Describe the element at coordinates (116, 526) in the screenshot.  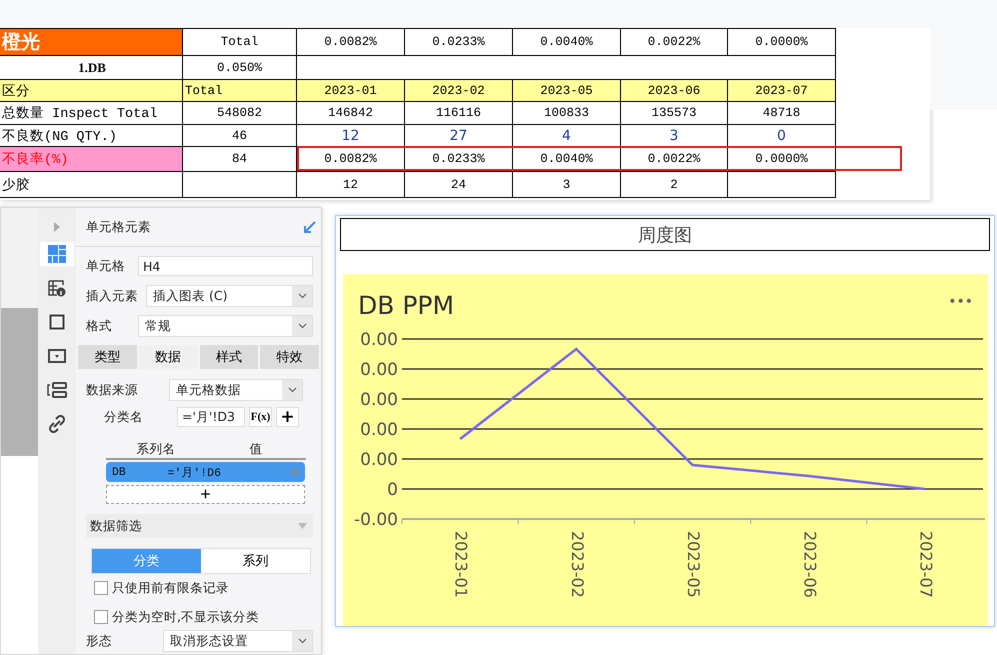
I see `section-title: 数据筛选` at that location.